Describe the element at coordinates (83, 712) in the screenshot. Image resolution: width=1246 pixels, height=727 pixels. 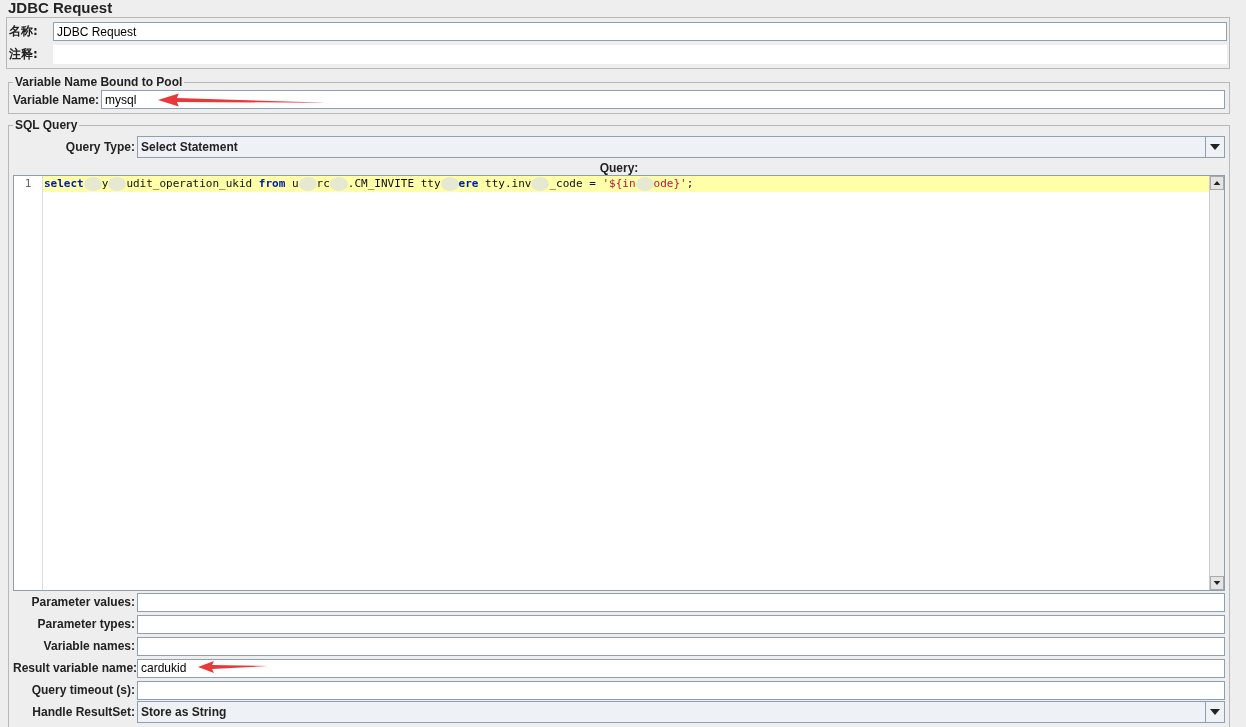
I see `result-set-label: Handle ResultSet:` at that location.